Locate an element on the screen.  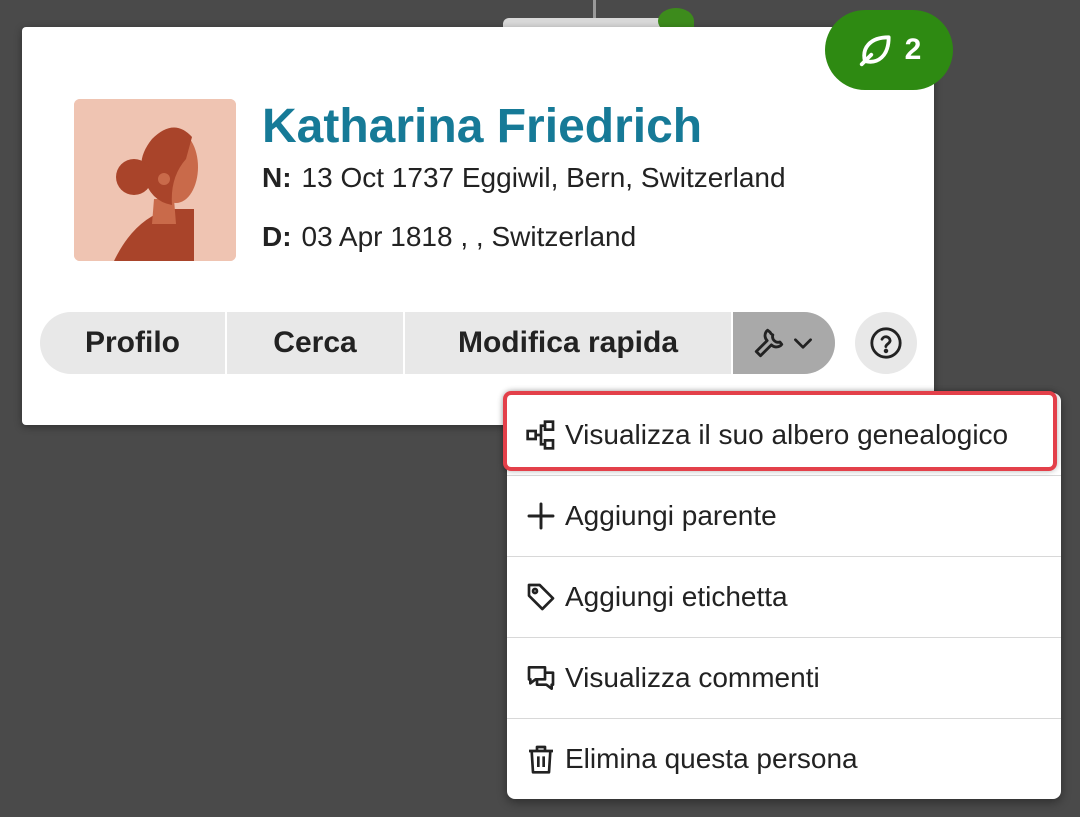
female-silhouette-avatar-icon is located at coordinates (155, 180).